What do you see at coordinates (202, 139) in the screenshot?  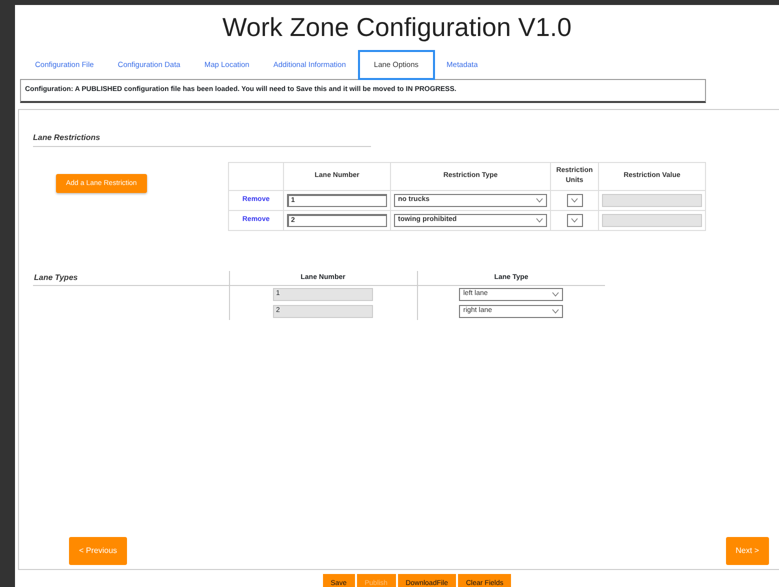 I see `section-heading: Lane Restrictions` at bounding box center [202, 139].